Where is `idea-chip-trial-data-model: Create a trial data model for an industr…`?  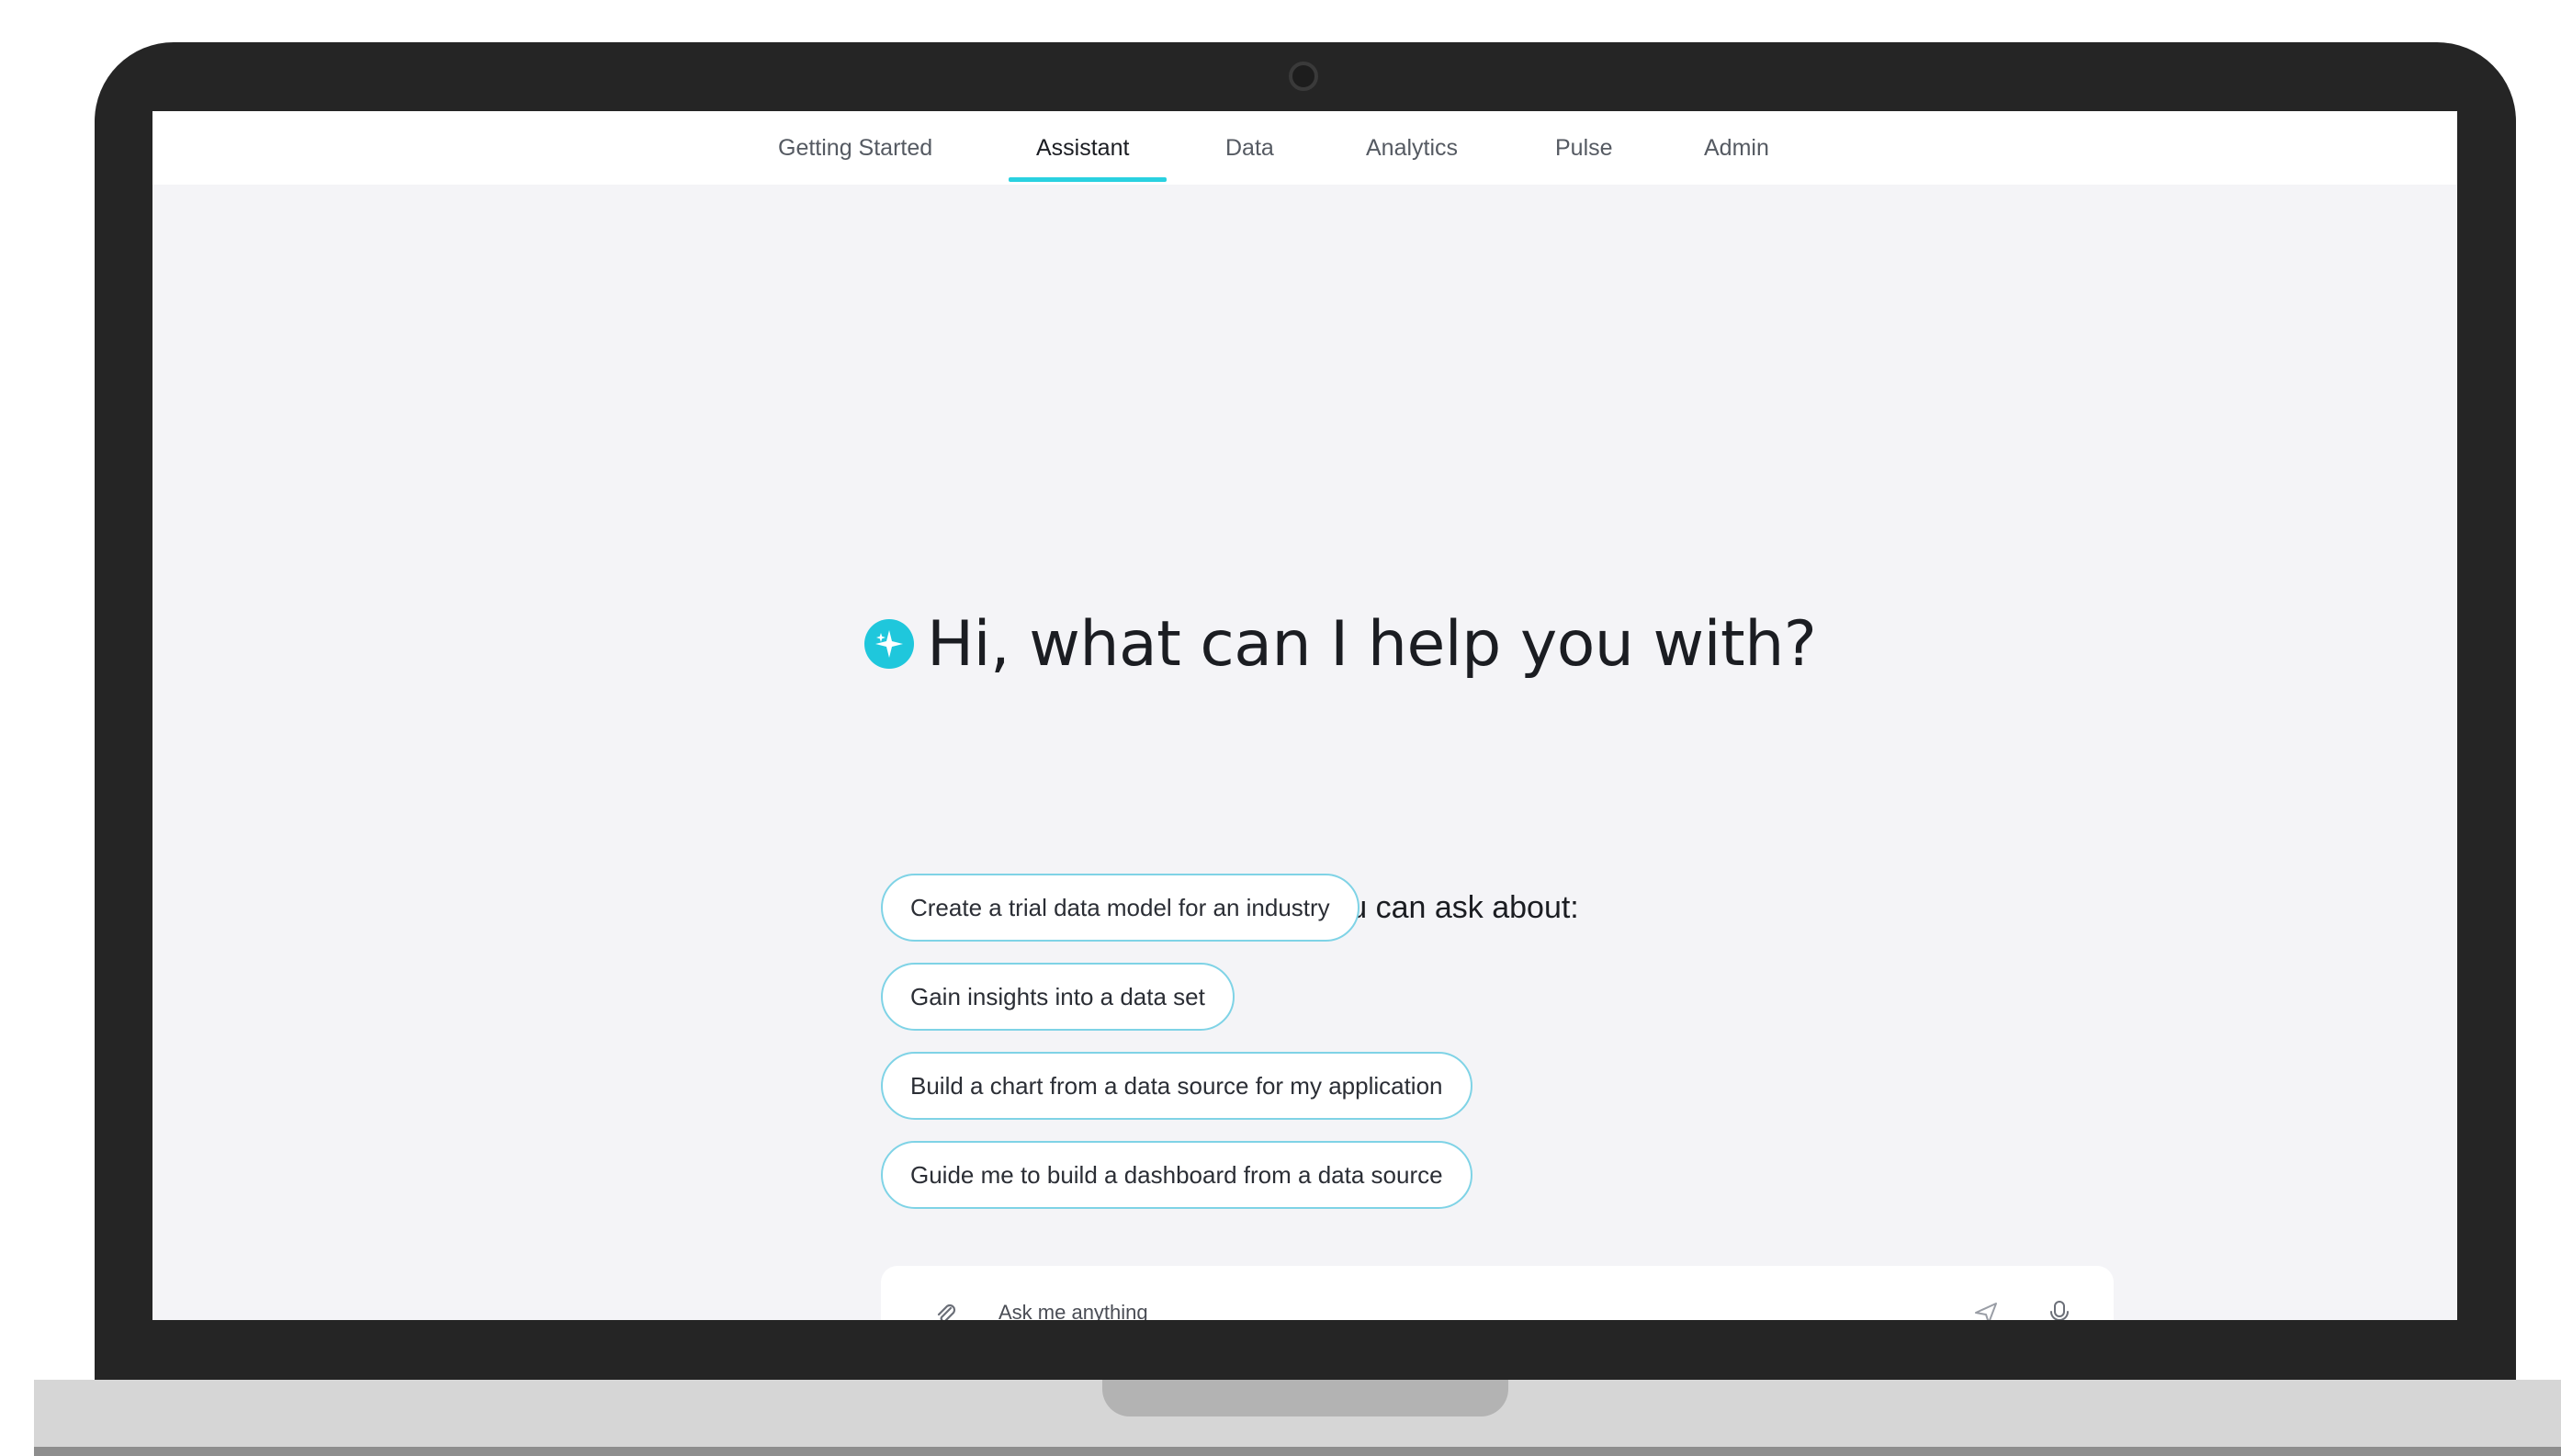 idea-chip-trial-data-model: Create a trial data model for an industr… is located at coordinates (1120, 908).